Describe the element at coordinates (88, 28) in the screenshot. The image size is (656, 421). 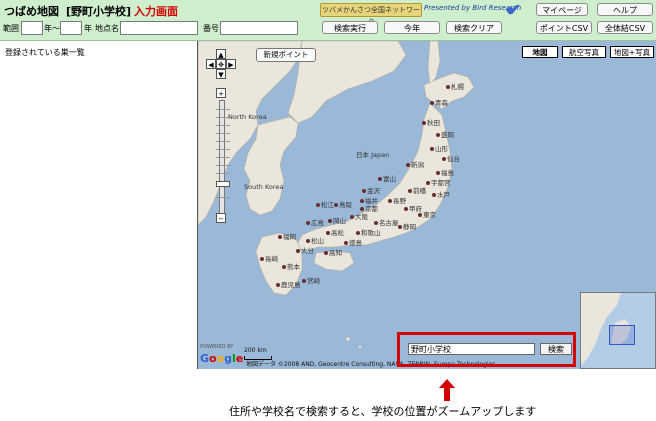
I see `year-to-suffix: 年` at that location.